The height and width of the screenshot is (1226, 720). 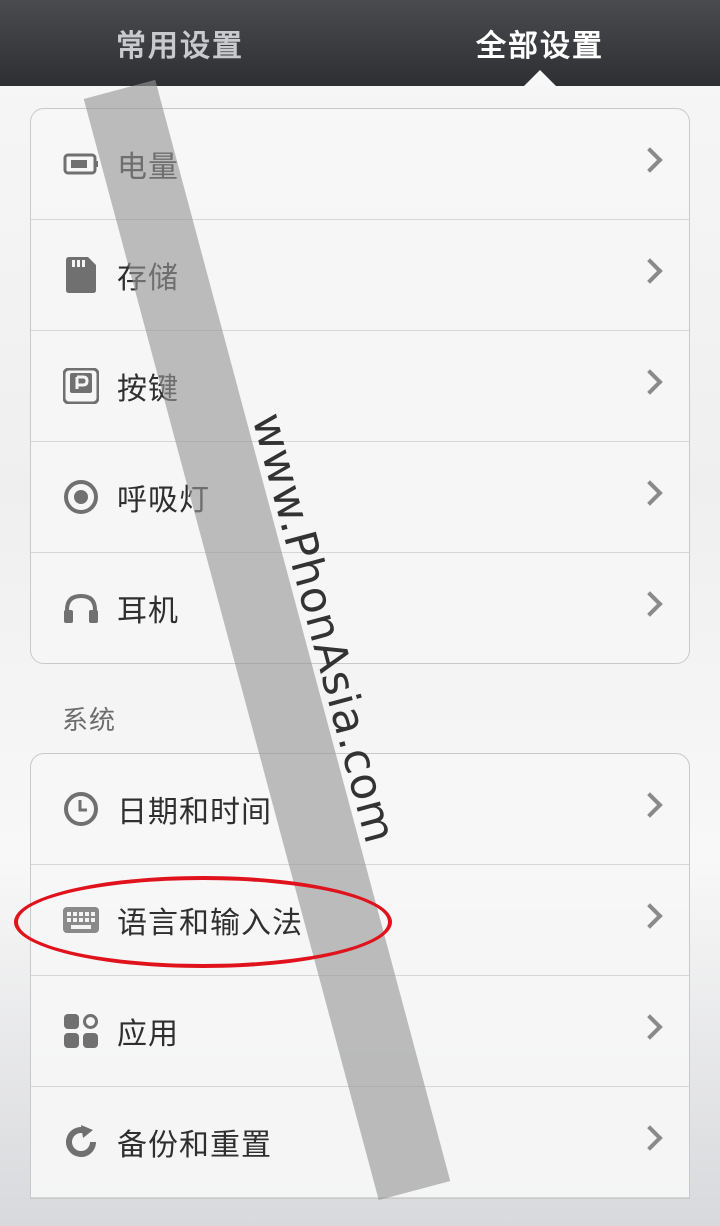 I want to click on clock-icon, so click(x=81, y=809).